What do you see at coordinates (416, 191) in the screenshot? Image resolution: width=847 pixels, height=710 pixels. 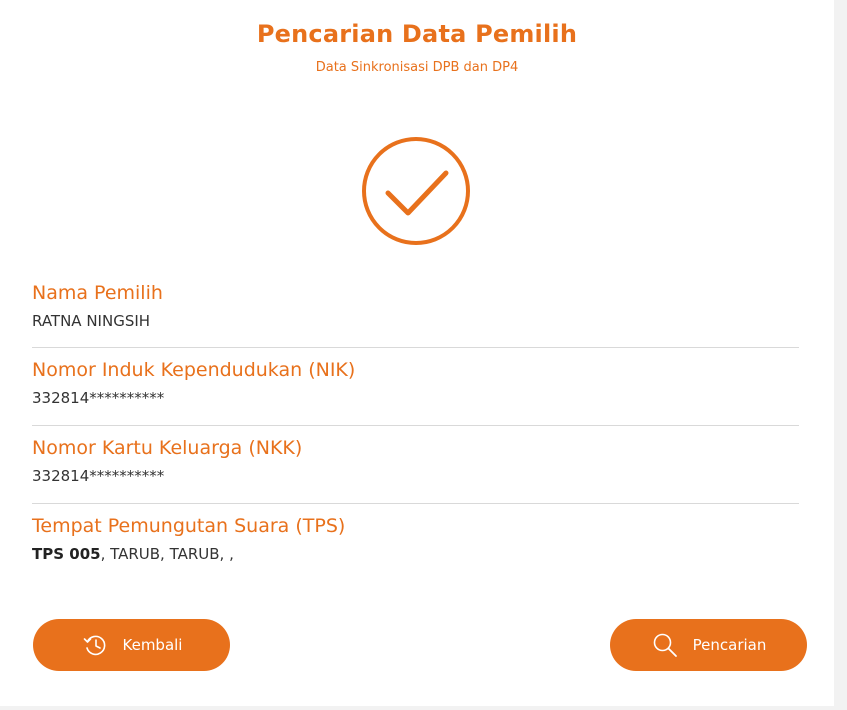 I see `check-circle-icon` at bounding box center [416, 191].